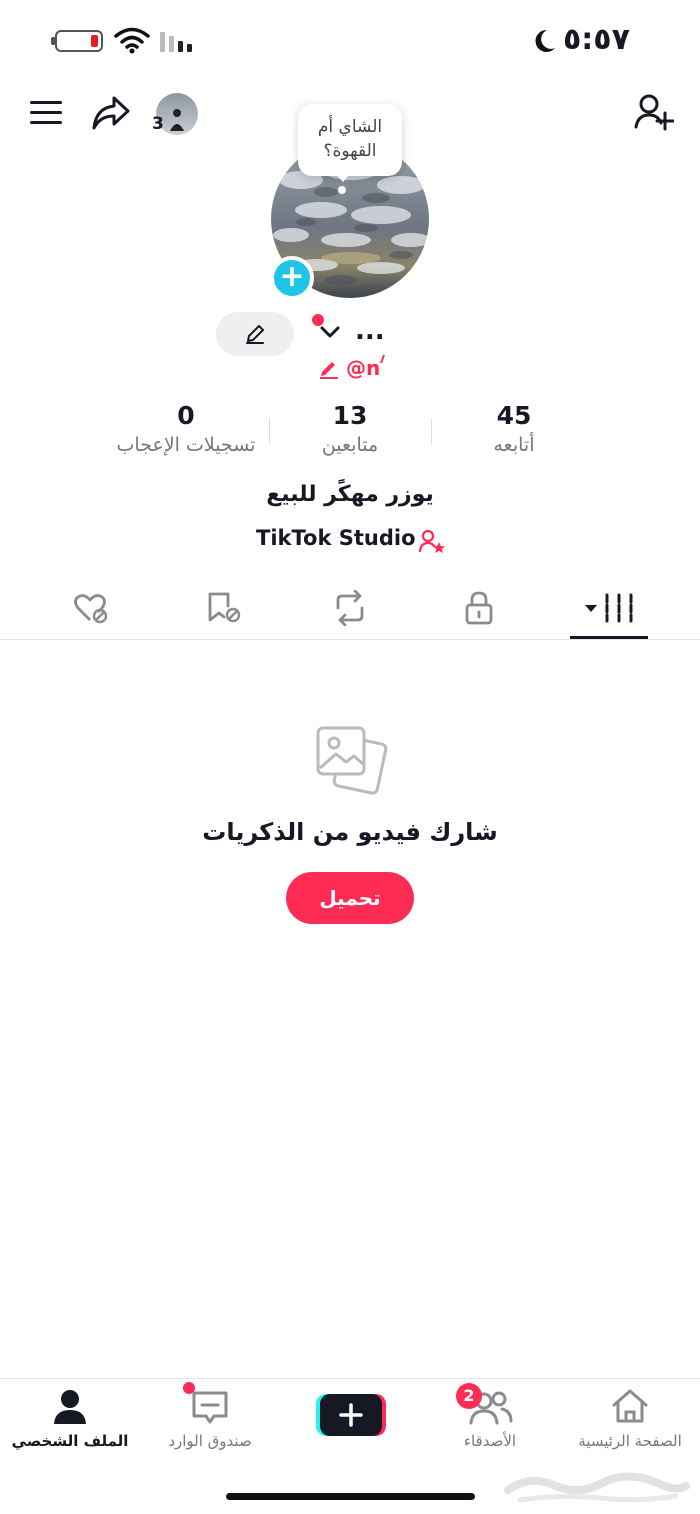  I want to click on moon-icon, so click(545, 40).